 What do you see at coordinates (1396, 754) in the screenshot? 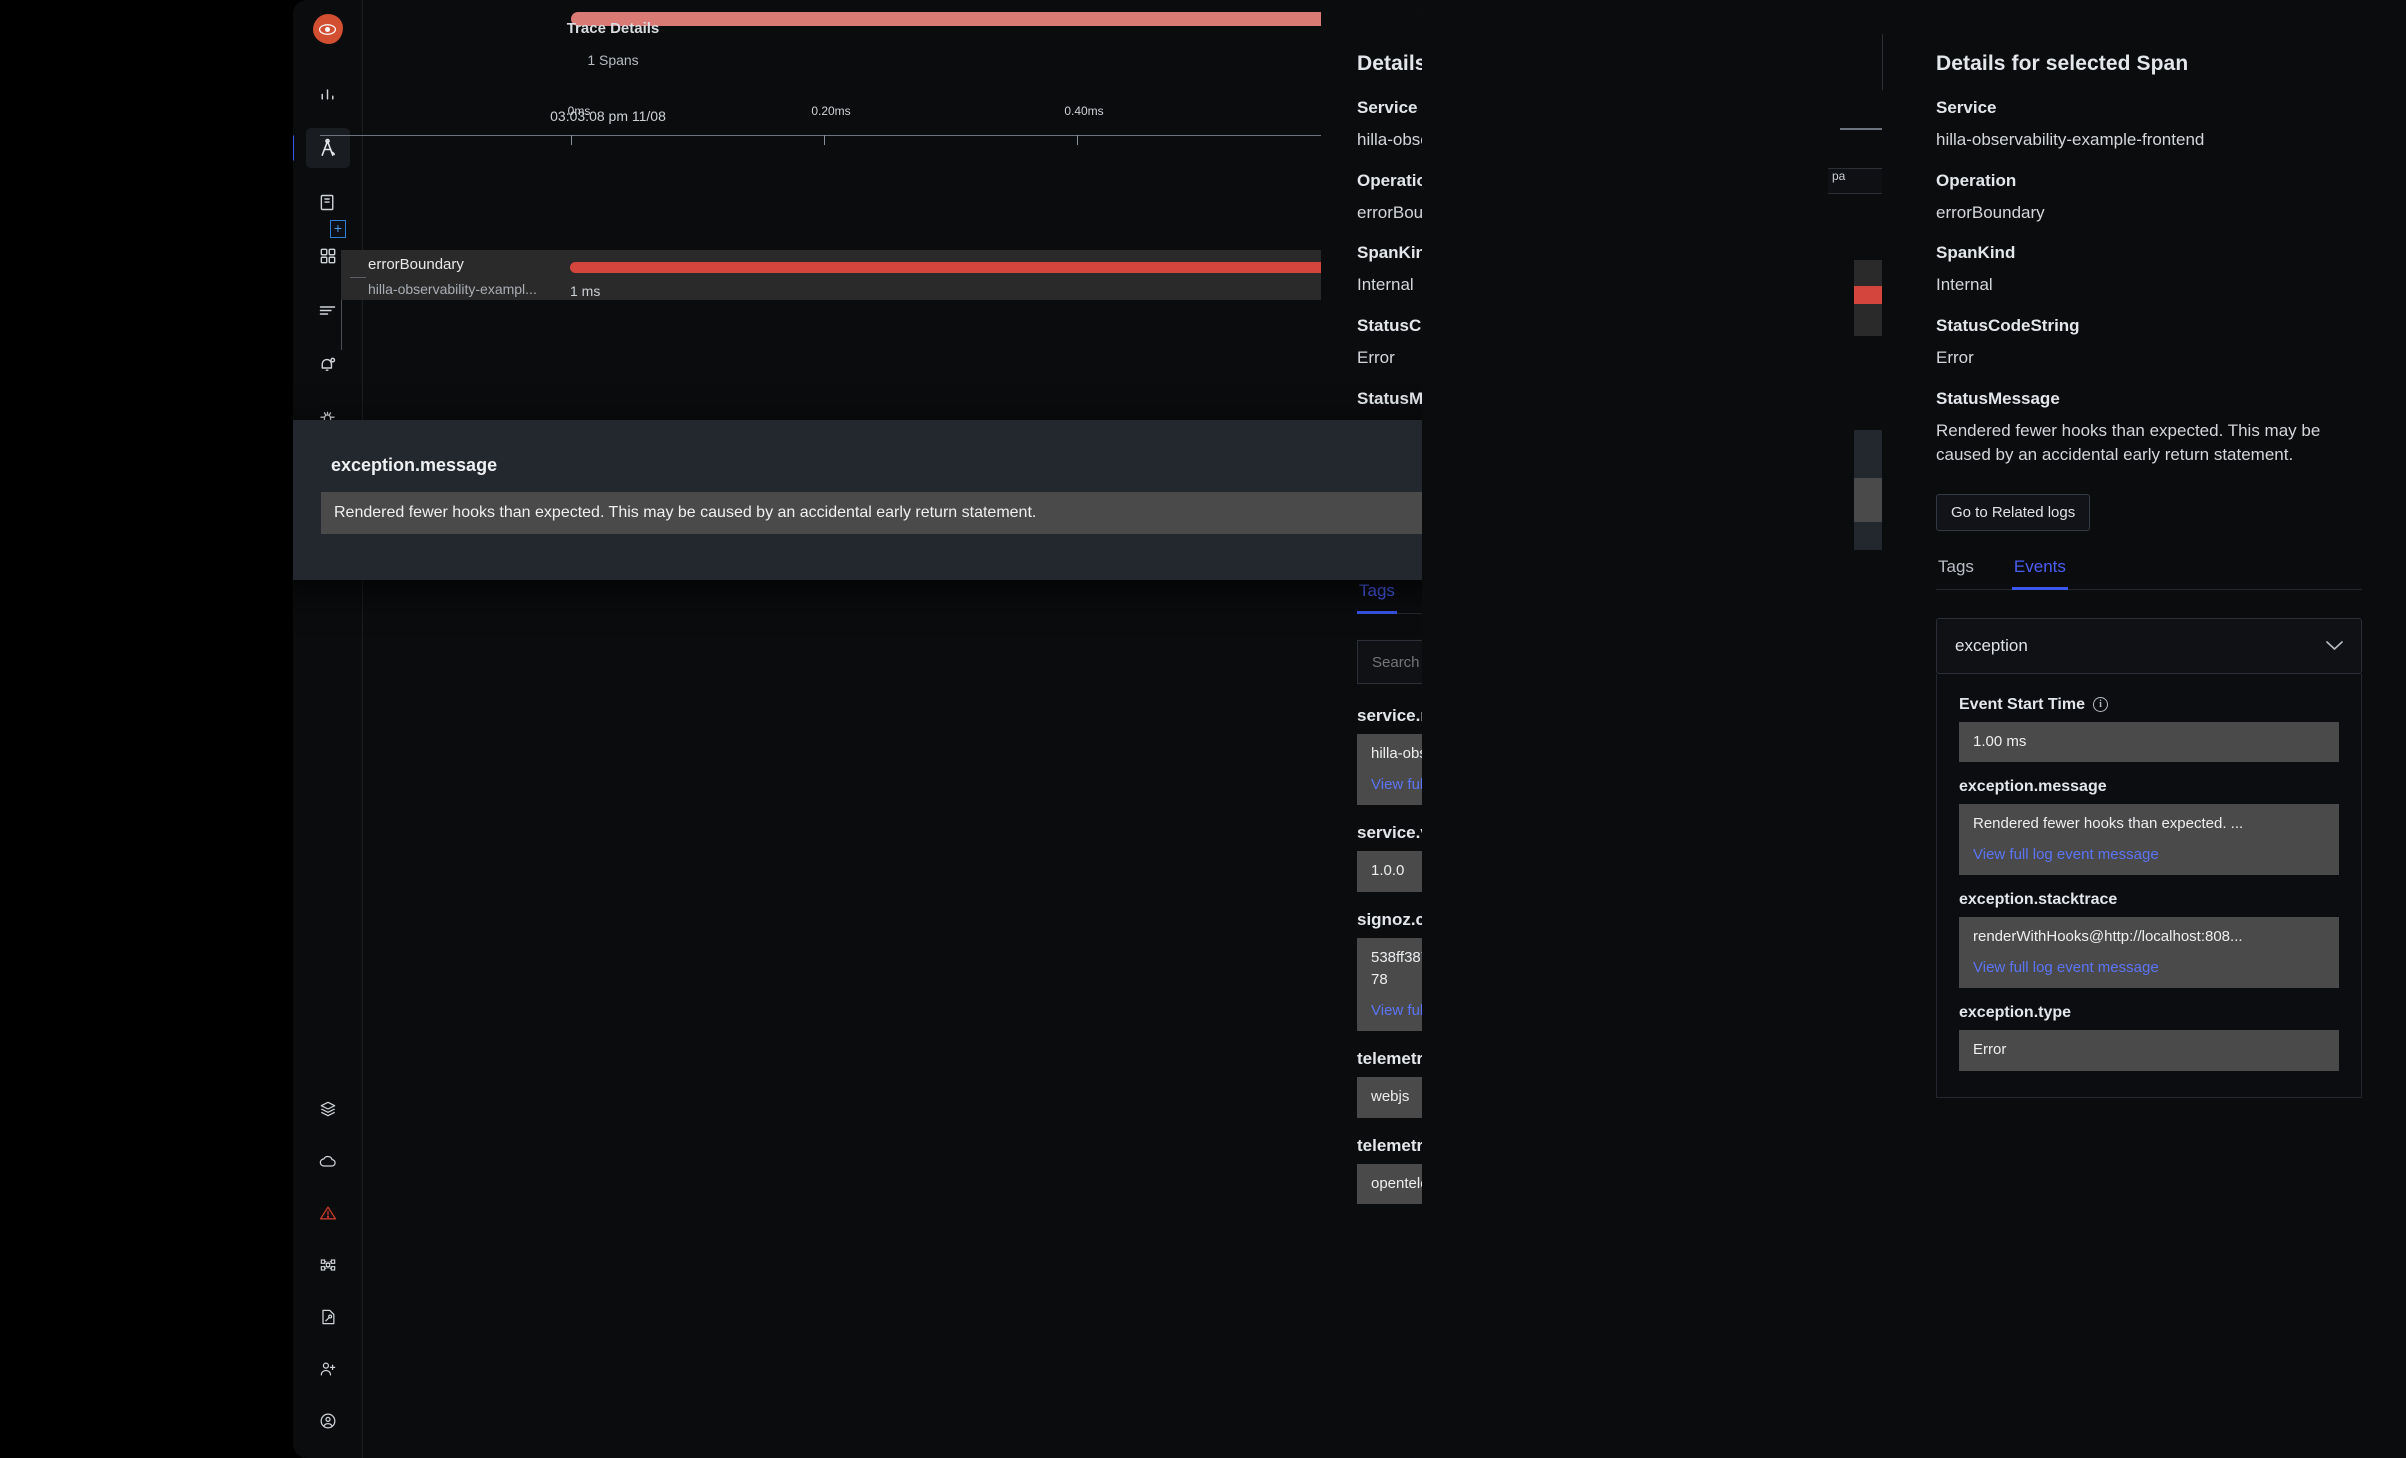
I see `tag-value-text: hilla-observability-example-frontend` at bounding box center [1396, 754].